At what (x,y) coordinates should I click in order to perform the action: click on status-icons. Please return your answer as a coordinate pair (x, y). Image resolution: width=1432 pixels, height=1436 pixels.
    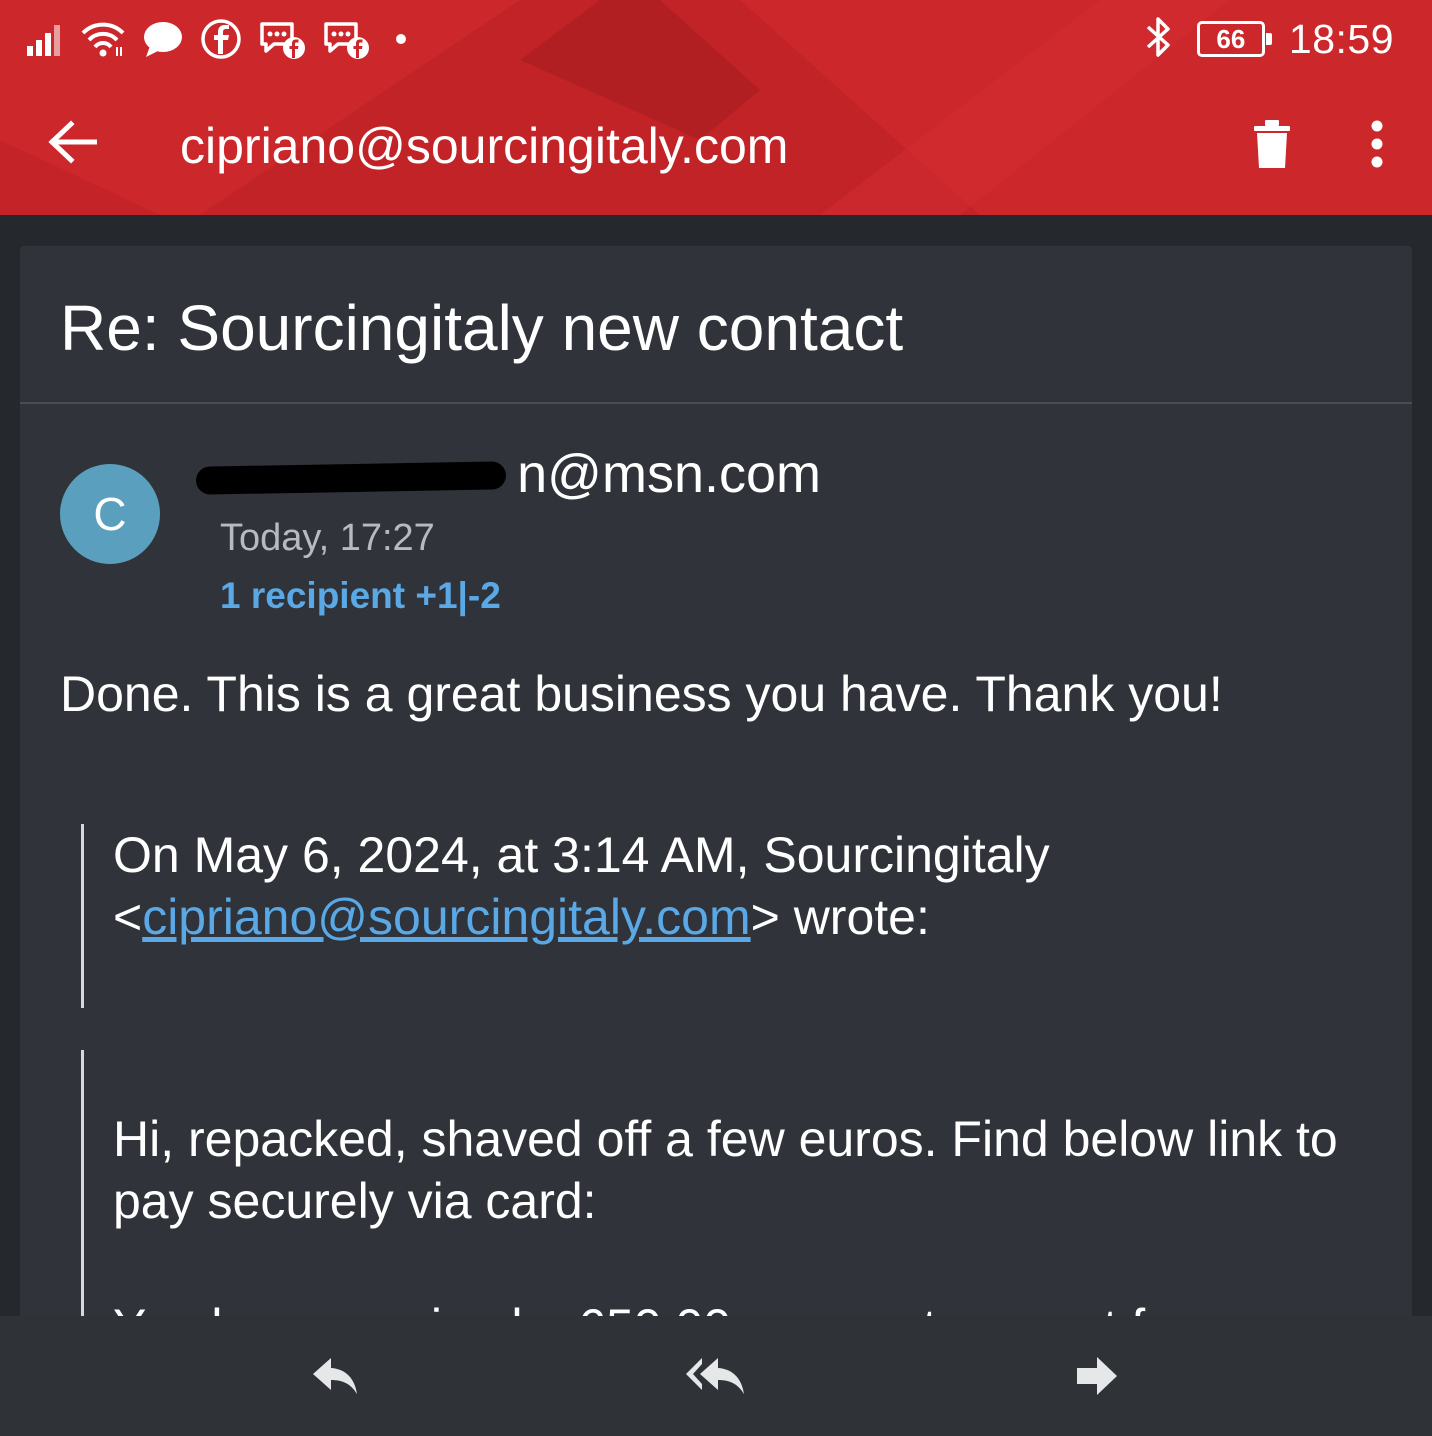
    Looking at the image, I should click on (221, 39).